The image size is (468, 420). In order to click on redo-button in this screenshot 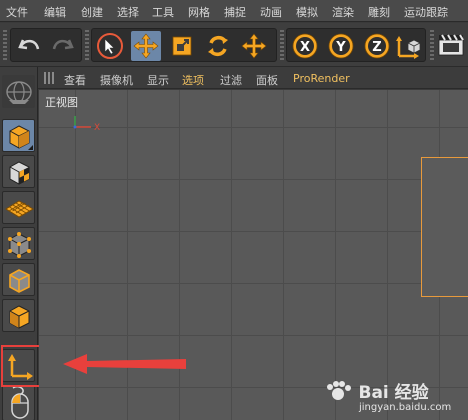, I will do `click(63, 46)`.